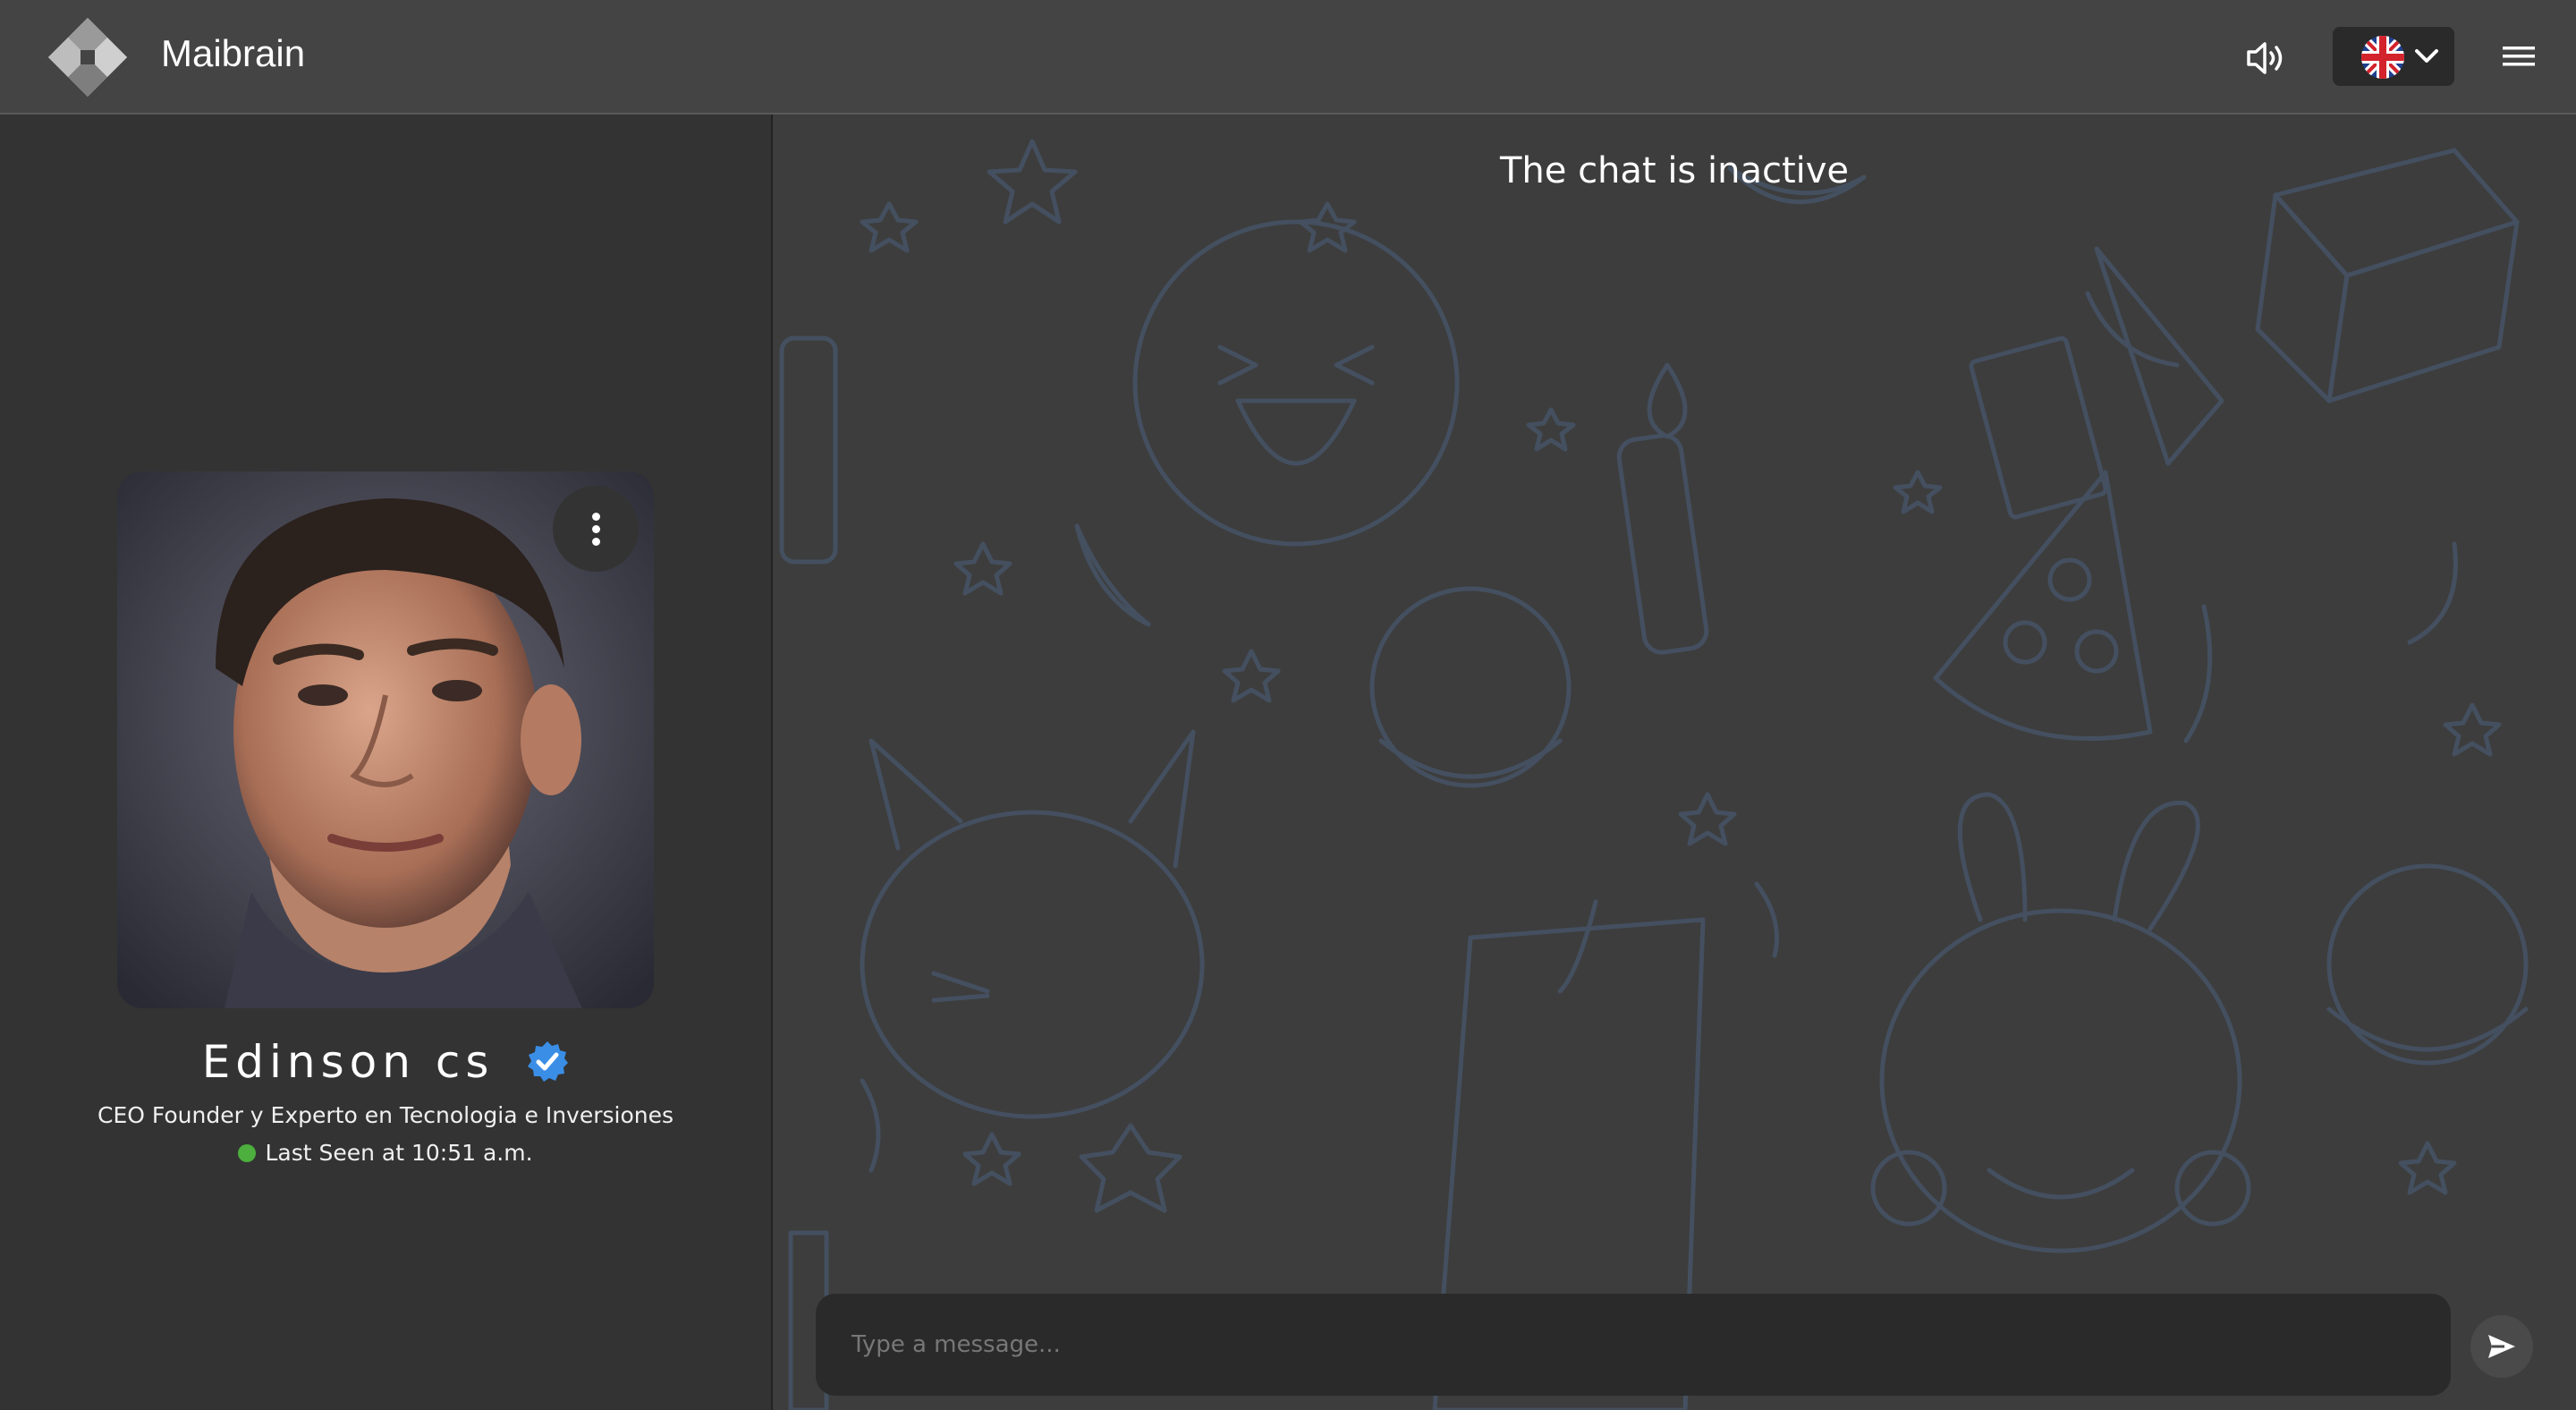  I want to click on uk-flag-icon, so click(2382, 58).